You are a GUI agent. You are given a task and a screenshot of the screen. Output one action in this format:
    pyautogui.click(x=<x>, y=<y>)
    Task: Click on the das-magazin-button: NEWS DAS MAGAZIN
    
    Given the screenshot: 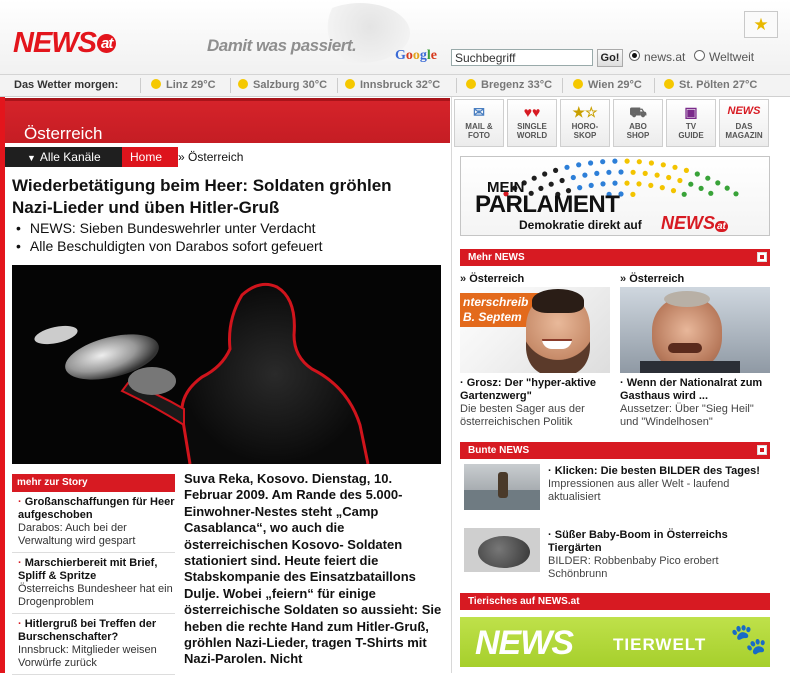 What is the action you would take?
    pyautogui.click(x=744, y=123)
    